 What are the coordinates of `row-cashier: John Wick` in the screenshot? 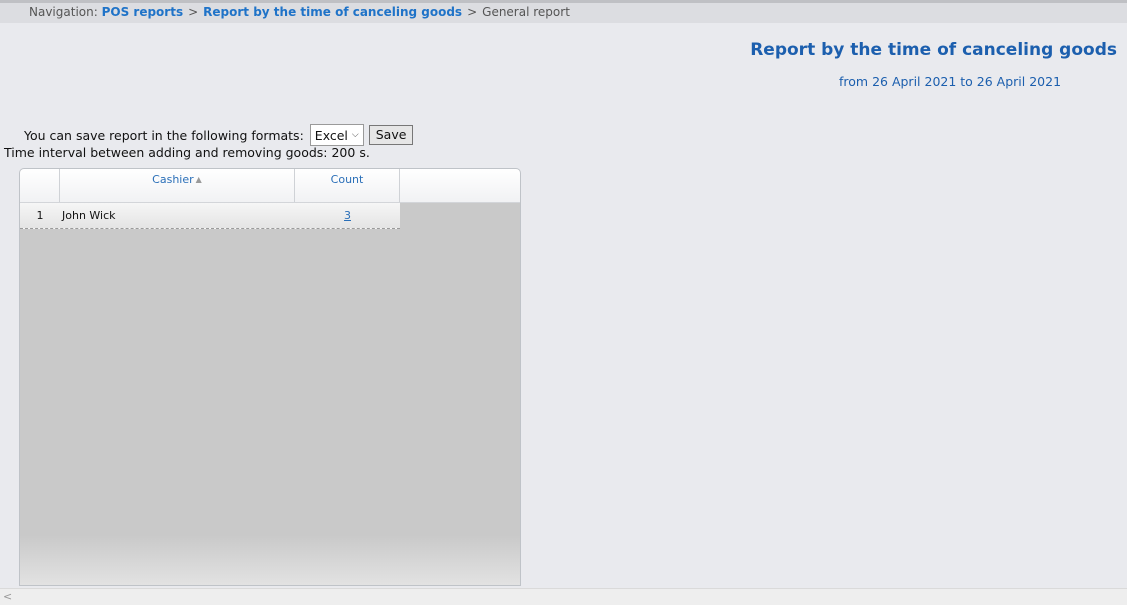 It's located at (89, 215).